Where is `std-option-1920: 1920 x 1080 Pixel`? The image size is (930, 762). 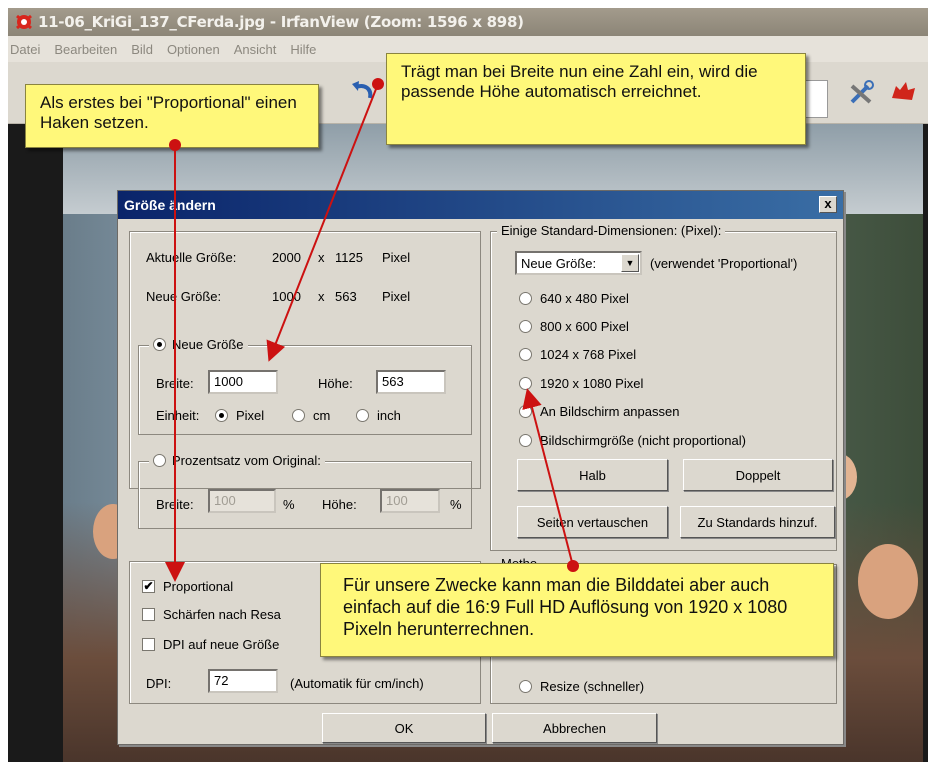 std-option-1920: 1920 x 1080 Pixel is located at coordinates (581, 383).